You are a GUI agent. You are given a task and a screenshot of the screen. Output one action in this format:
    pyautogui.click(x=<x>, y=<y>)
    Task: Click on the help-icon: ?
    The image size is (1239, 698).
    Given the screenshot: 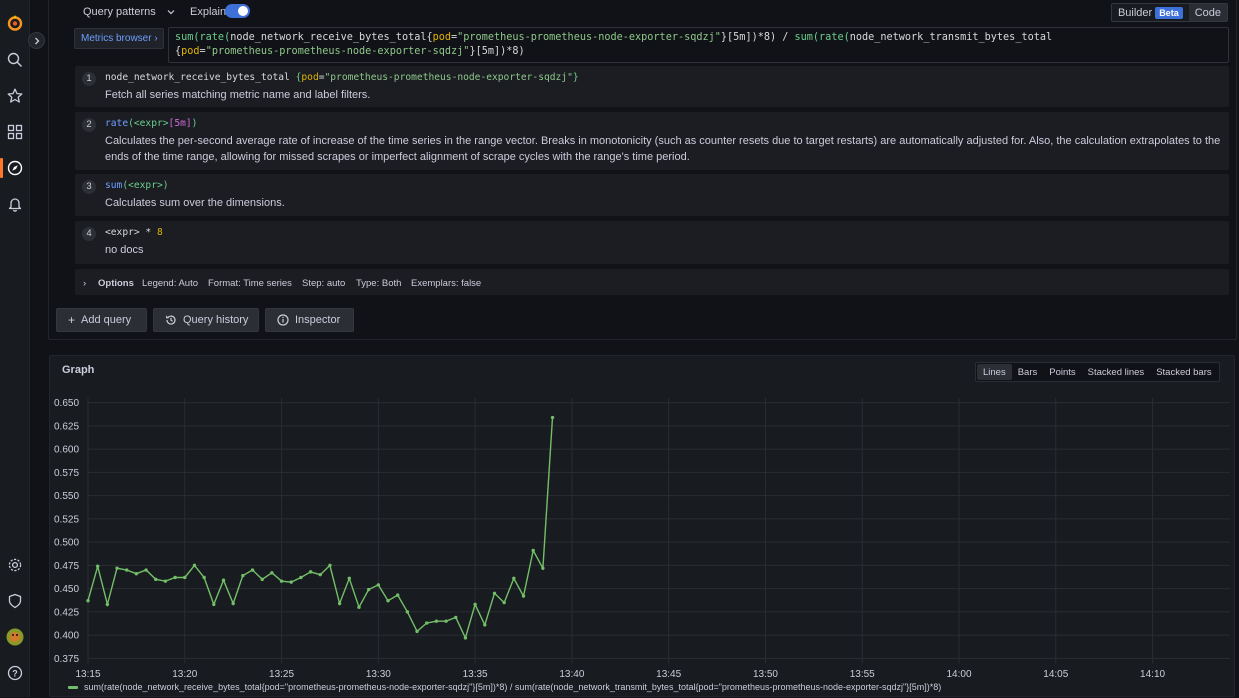 What is the action you would take?
    pyautogui.click(x=15, y=673)
    